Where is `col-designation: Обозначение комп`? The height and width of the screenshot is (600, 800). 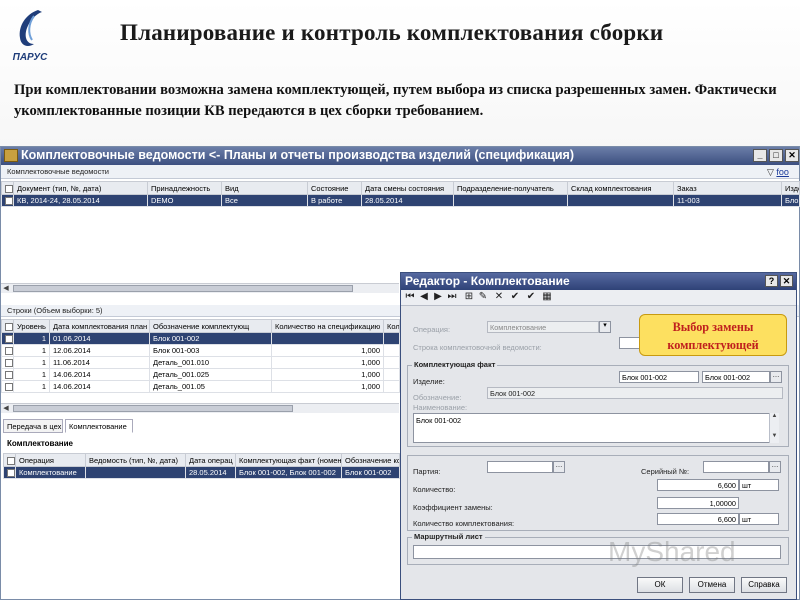
col-designation: Обозначение комп is located at coordinates (370, 460).